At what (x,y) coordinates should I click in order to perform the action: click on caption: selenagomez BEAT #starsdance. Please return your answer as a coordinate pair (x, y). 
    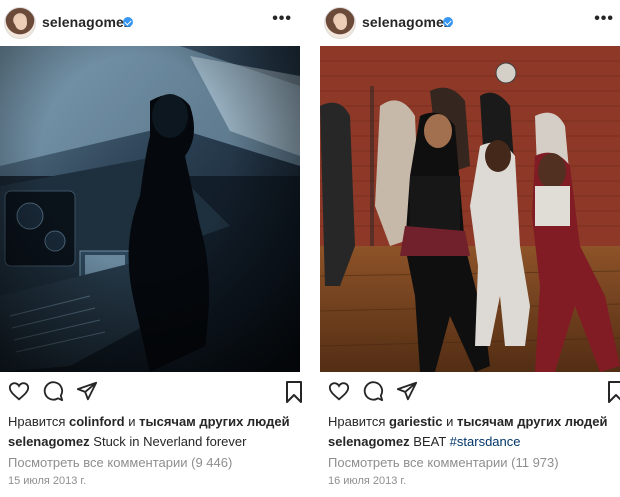
    Looking at the image, I should click on (424, 441).